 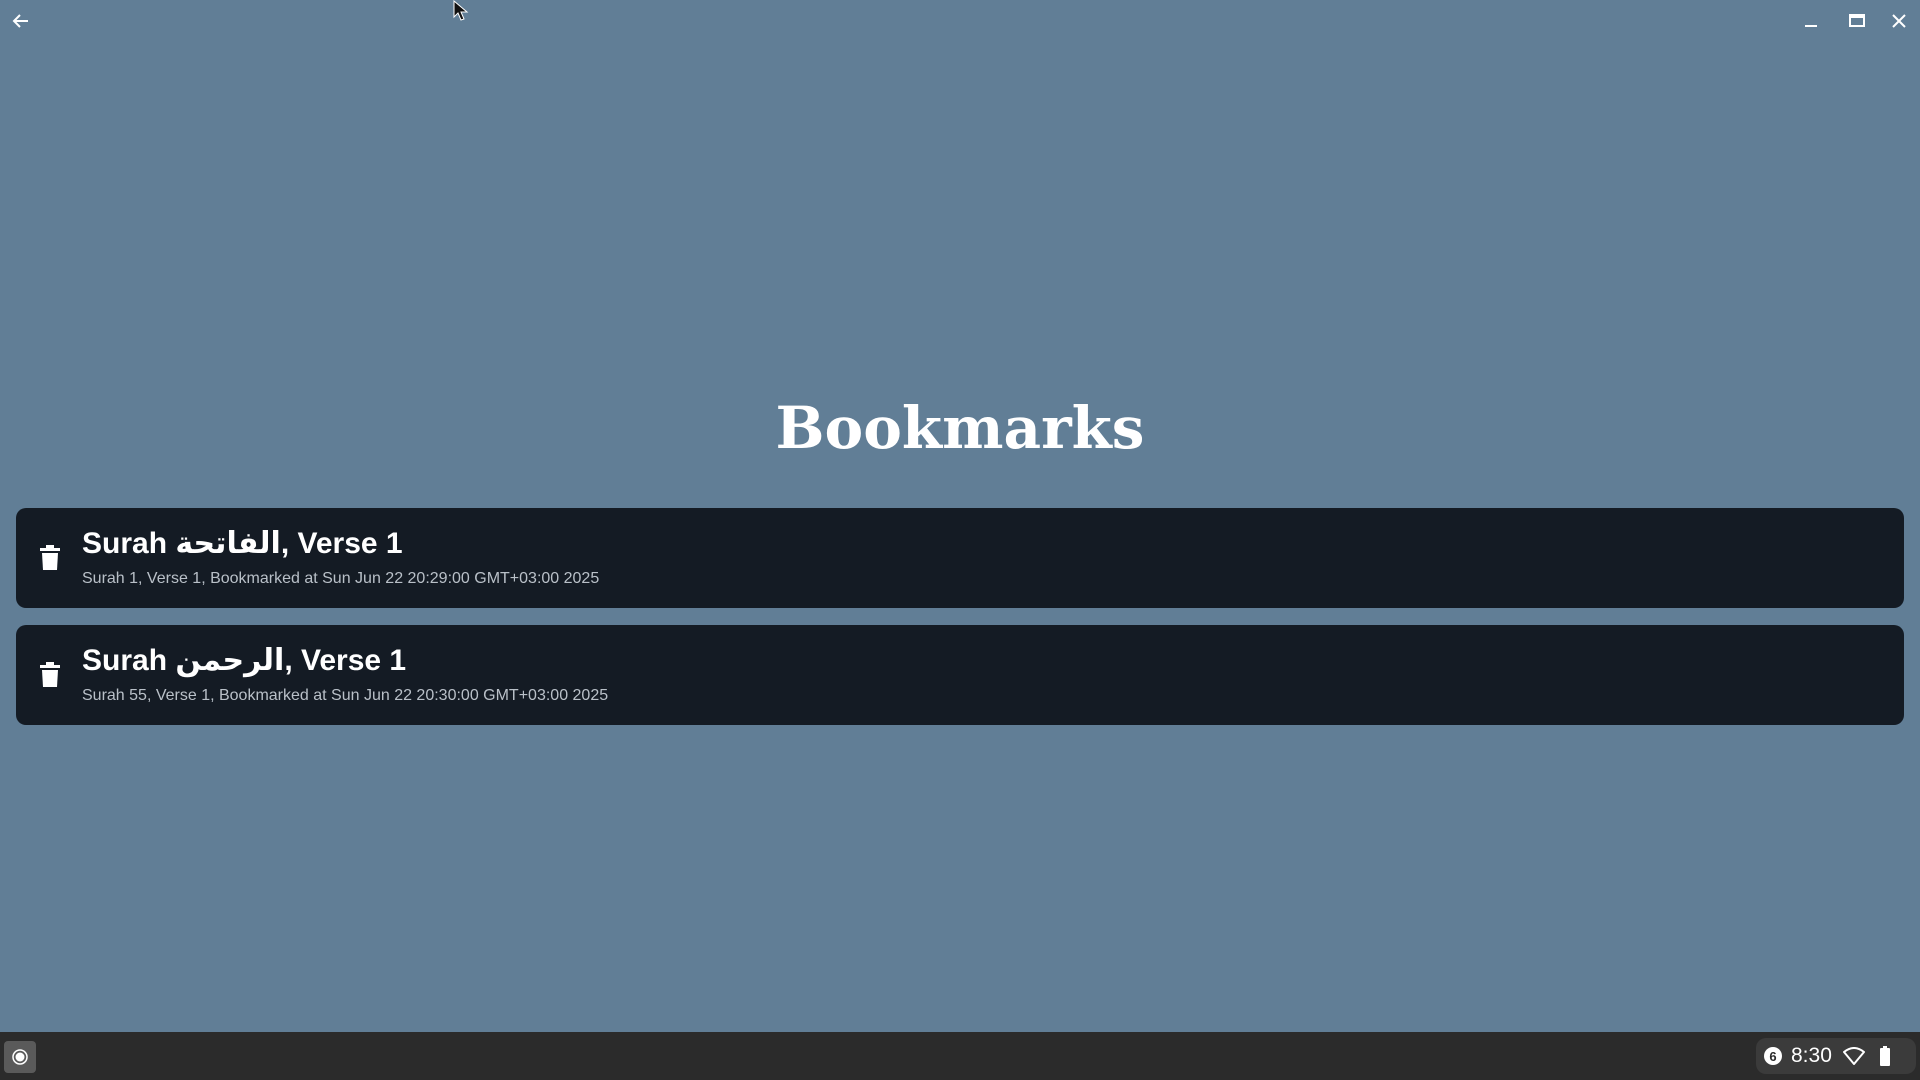 What do you see at coordinates (244, 660) in the screenshot?
I see `bookmark-title: Surah الرحمن, Verse 1` at bounding box center [244, 660].